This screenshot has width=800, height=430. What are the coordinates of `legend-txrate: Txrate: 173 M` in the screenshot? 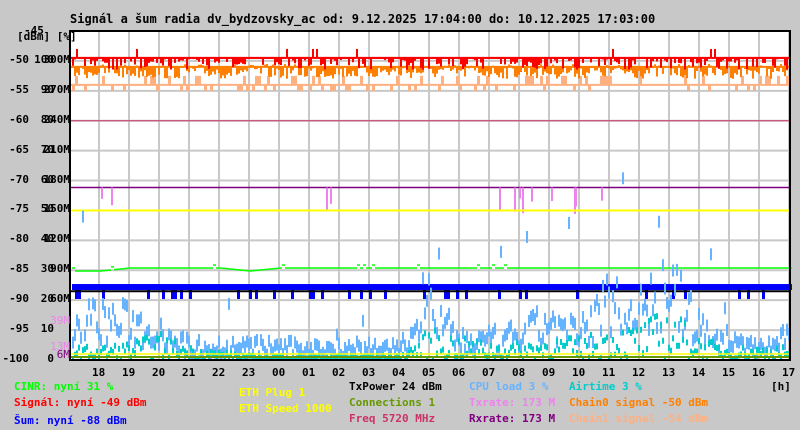 It's located at (512, 402).